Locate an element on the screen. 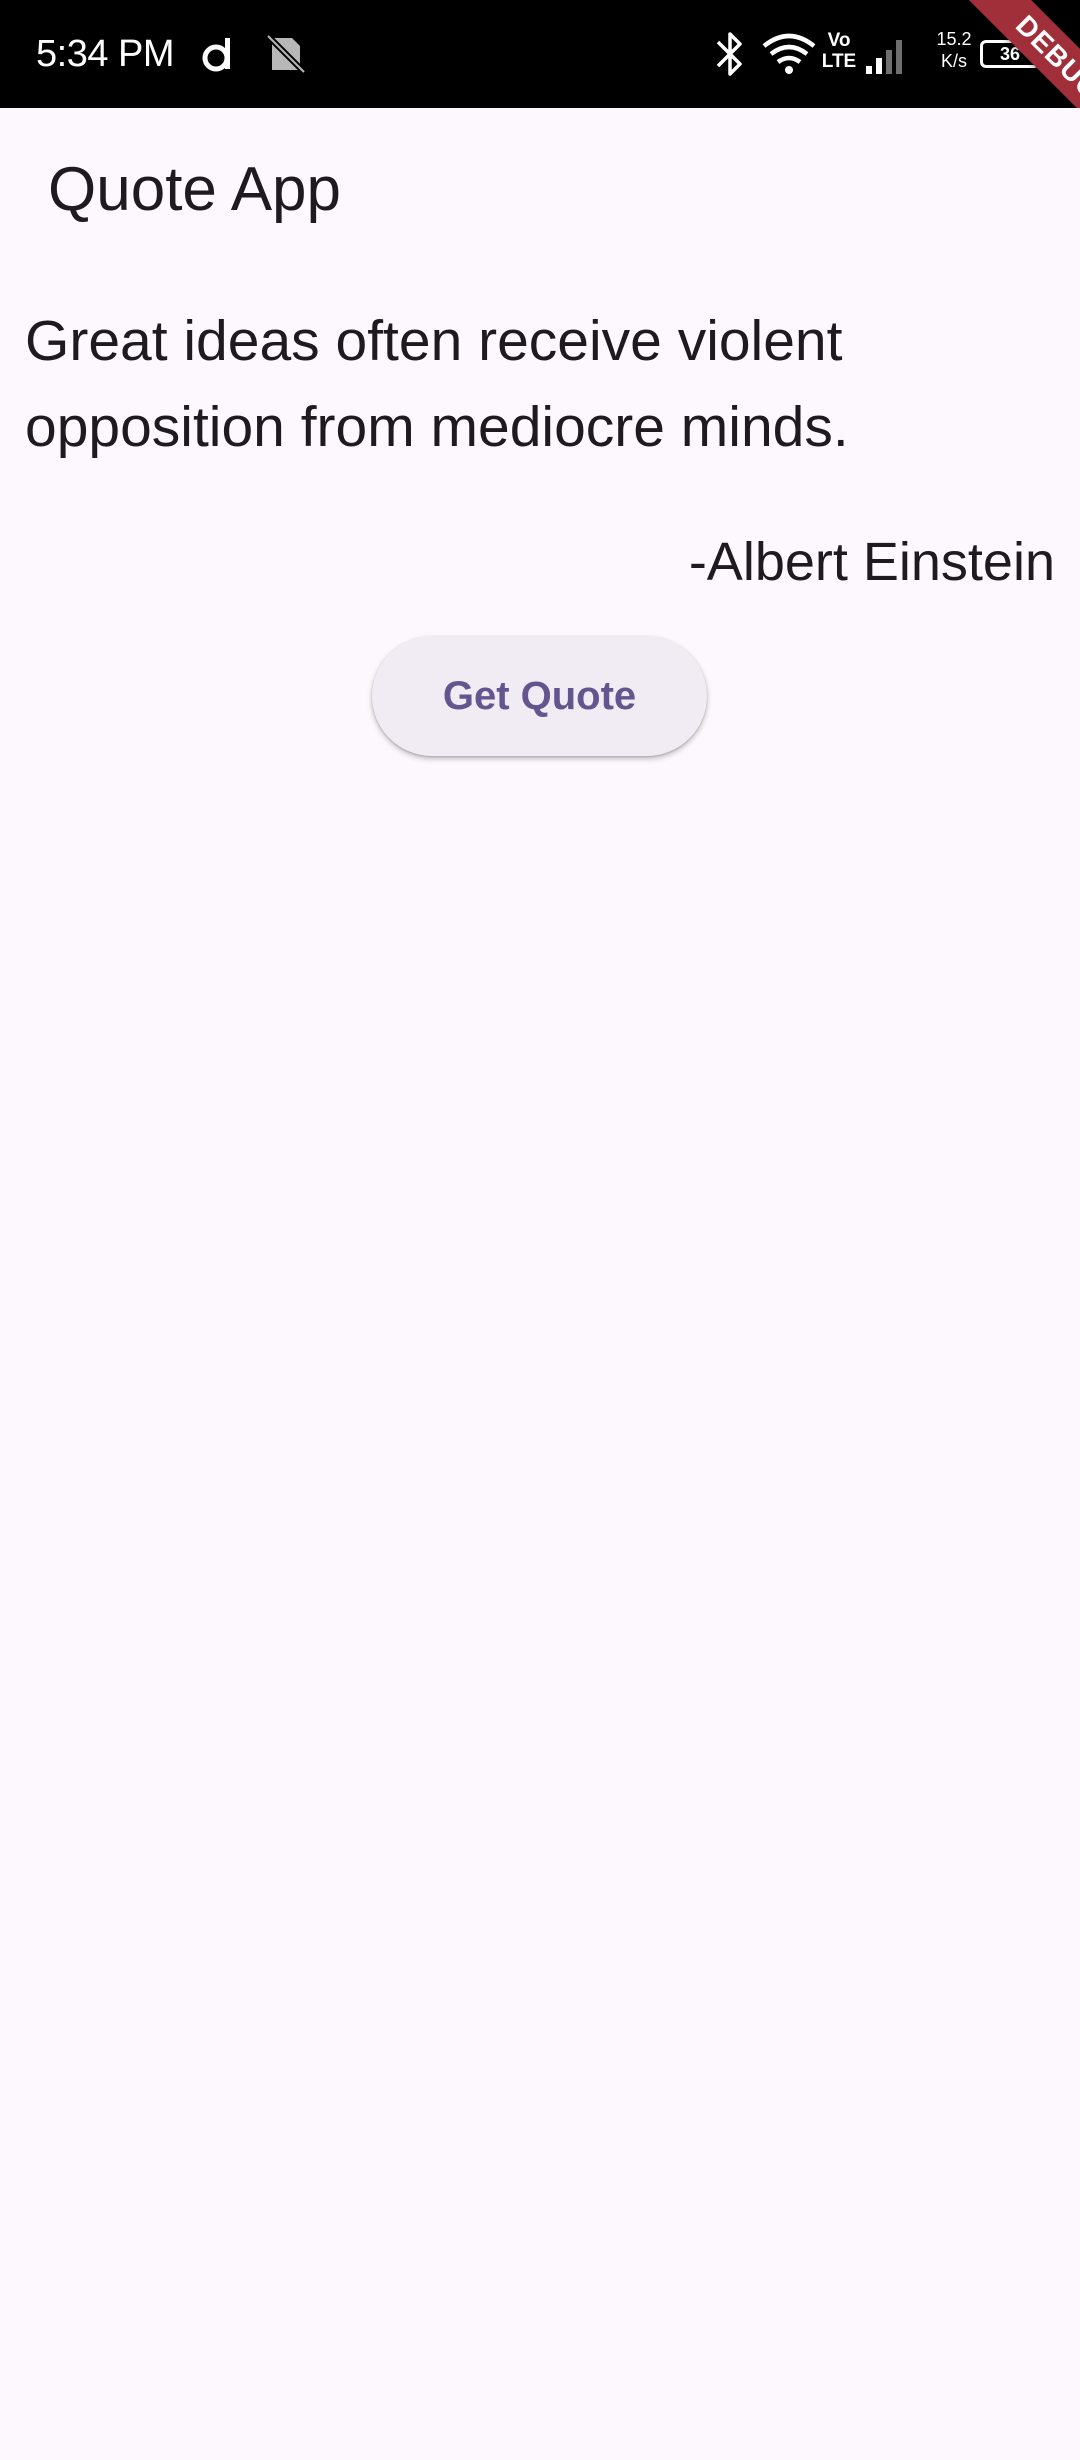 The width and height of the screenshot is (1080, 2460). lte-label: LTE is located at coordinates (839, 61).